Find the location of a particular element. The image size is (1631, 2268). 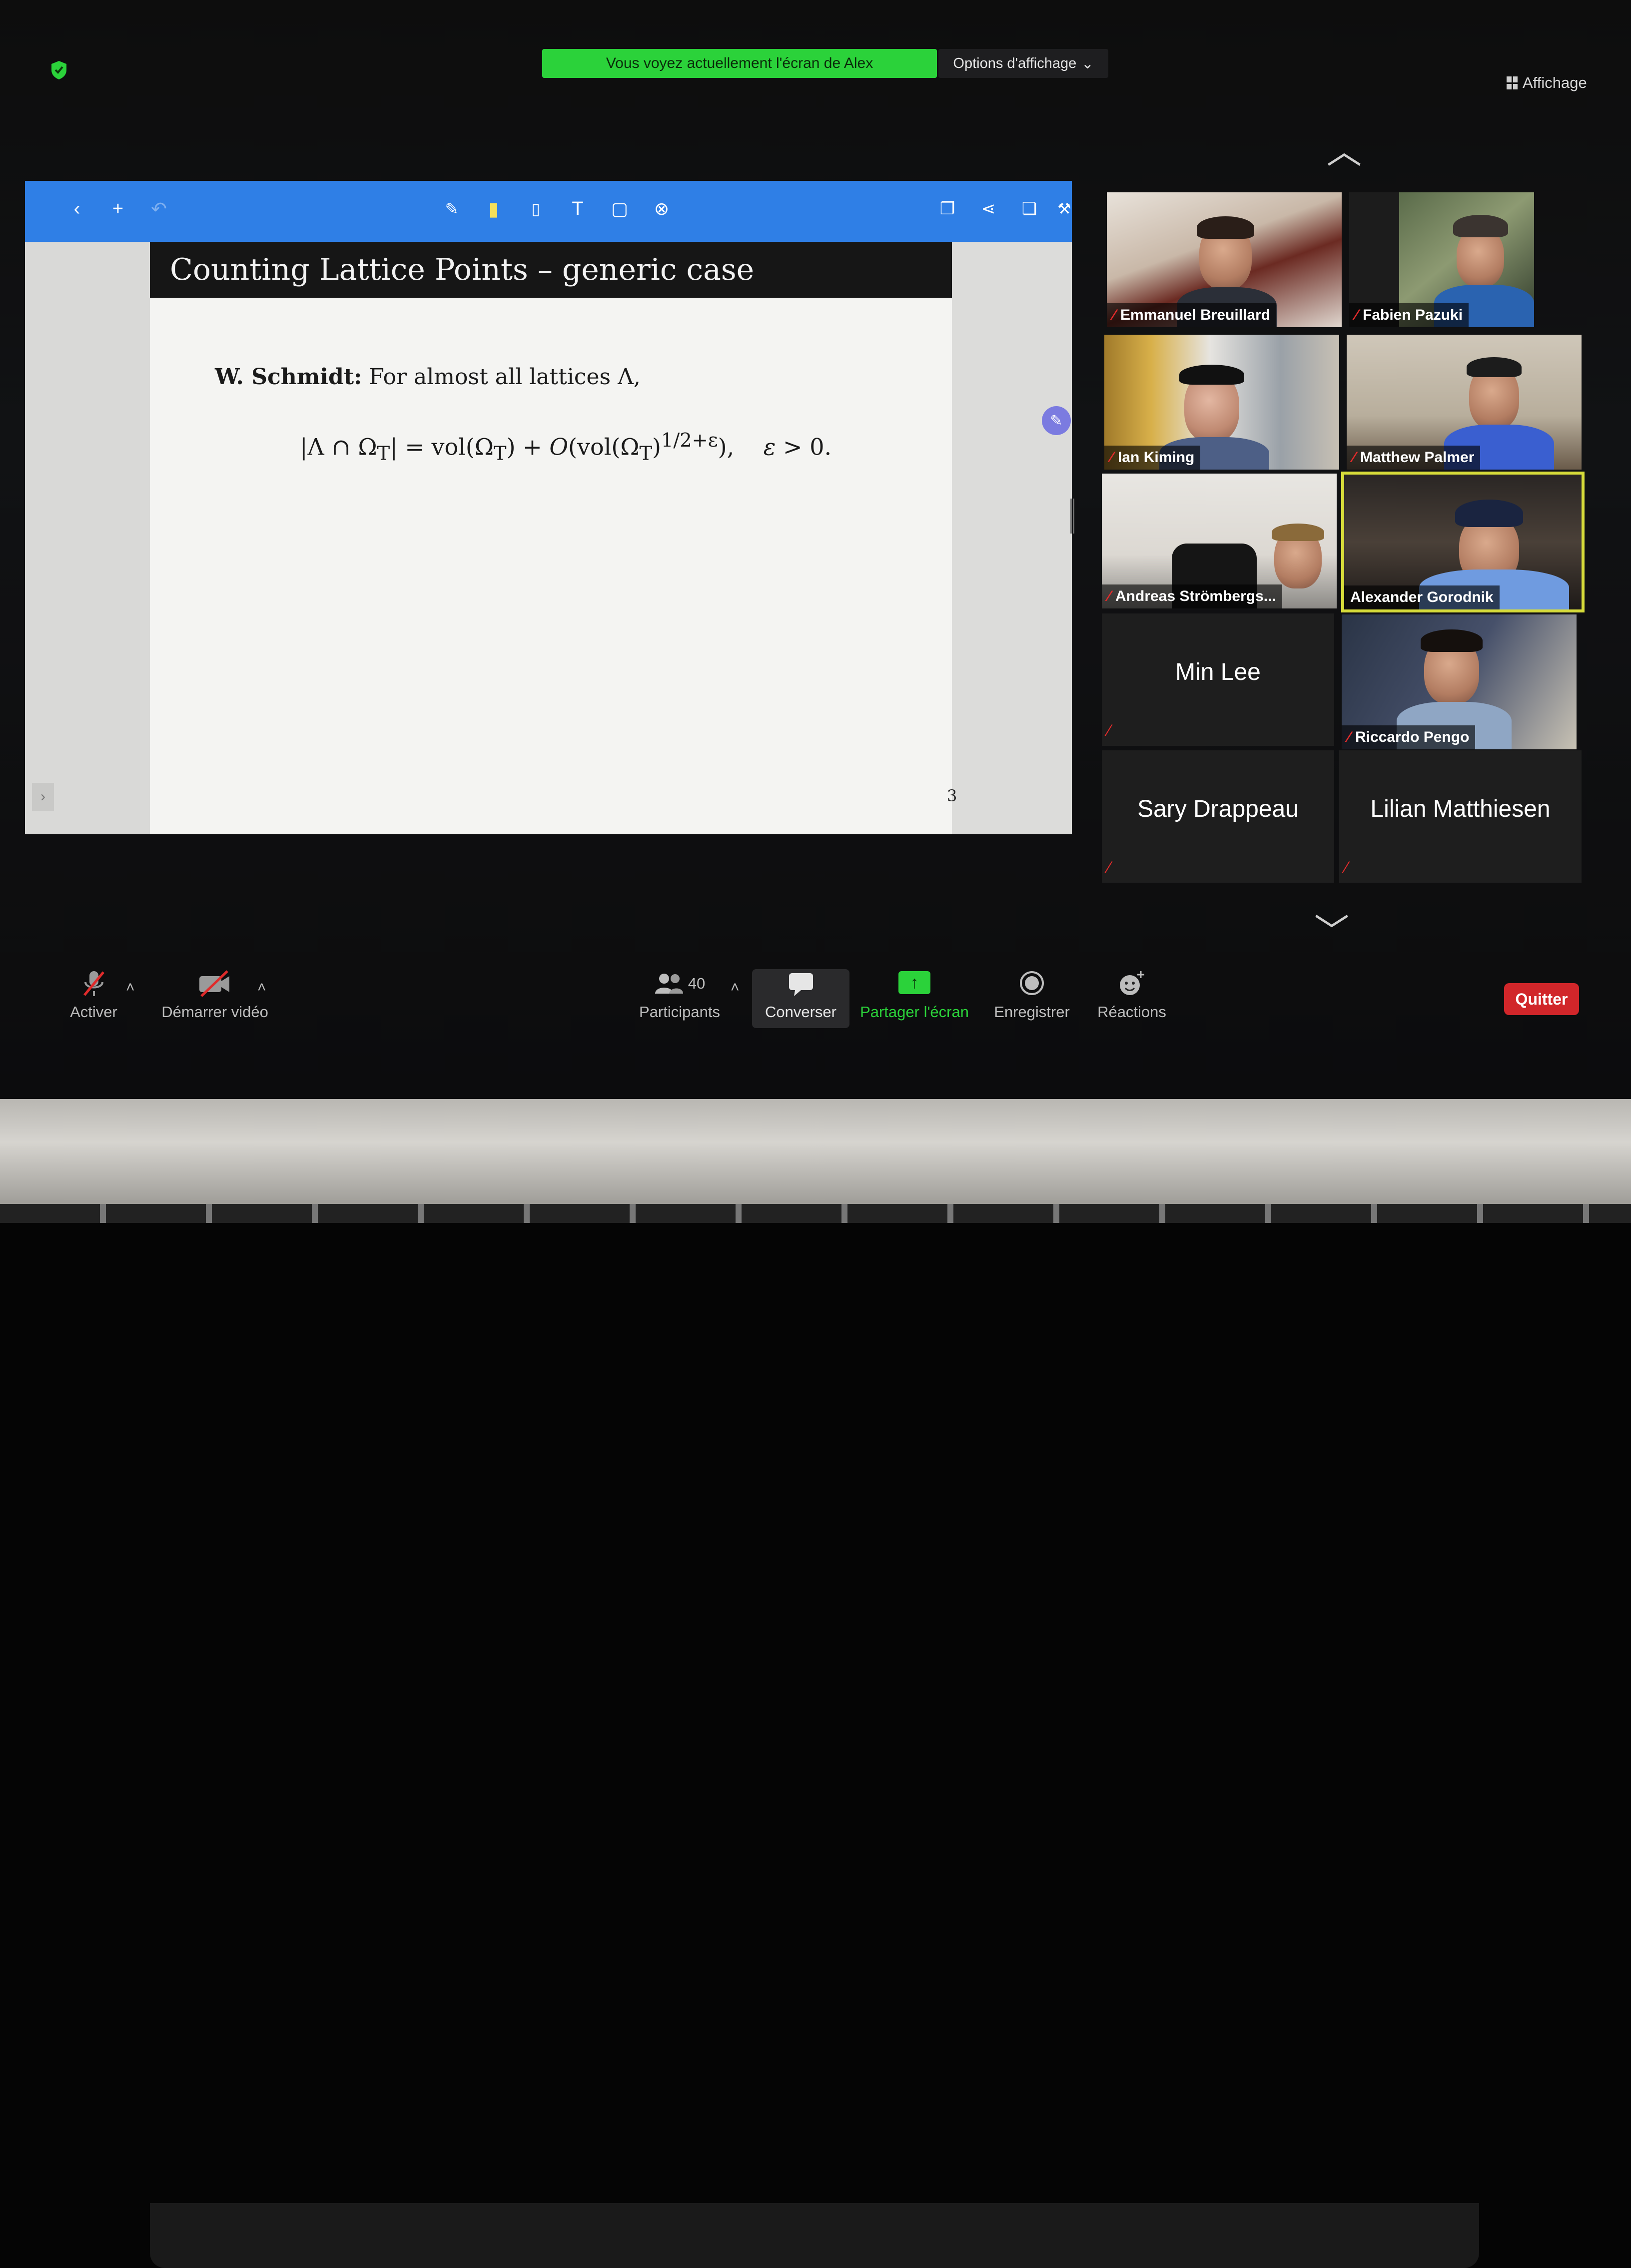

view-options-dropdown: Options d'affichage ⌄ is located at coordinates (1023, 63).